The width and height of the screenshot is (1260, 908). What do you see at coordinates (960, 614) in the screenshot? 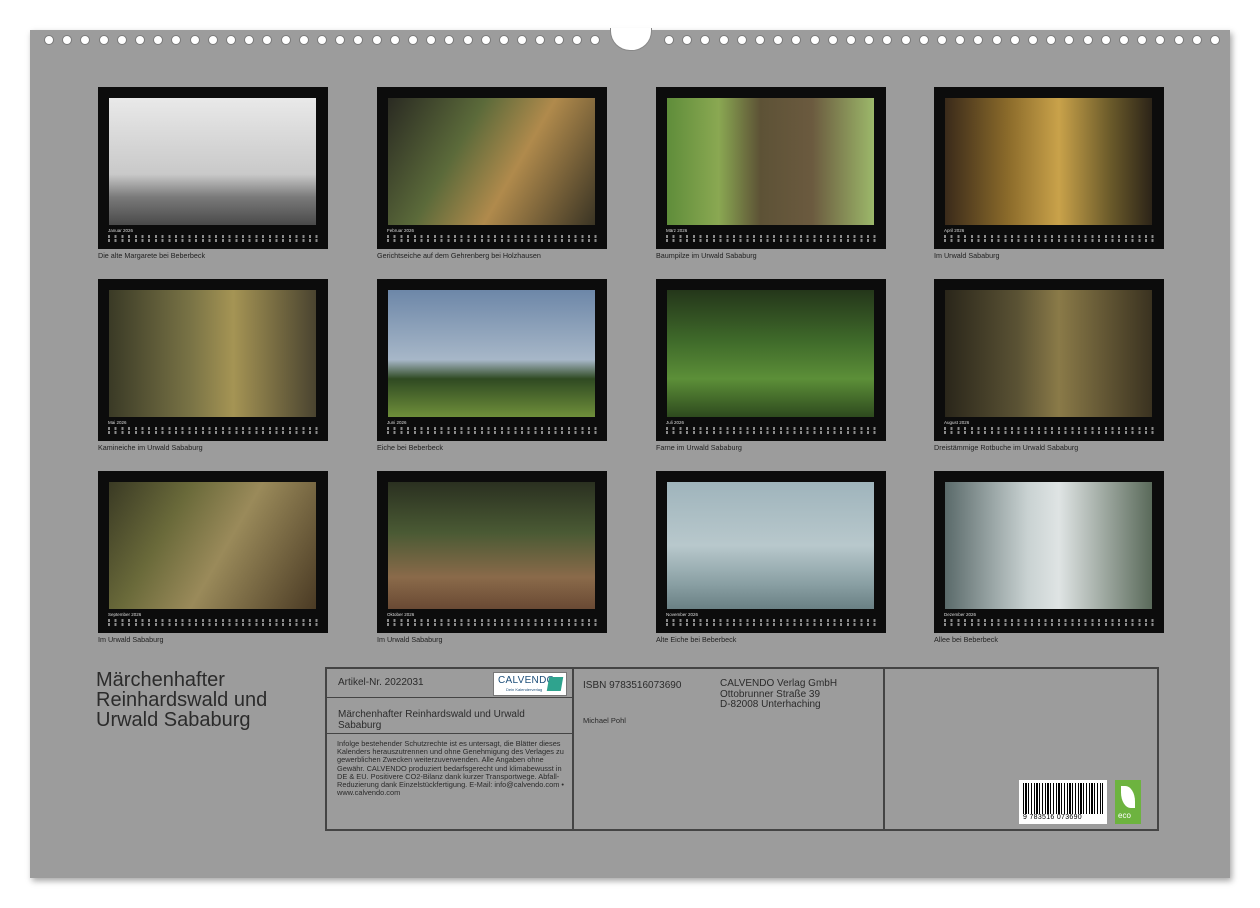
I see `month-label: Dezember 2026` at bounding box center [960, 614].